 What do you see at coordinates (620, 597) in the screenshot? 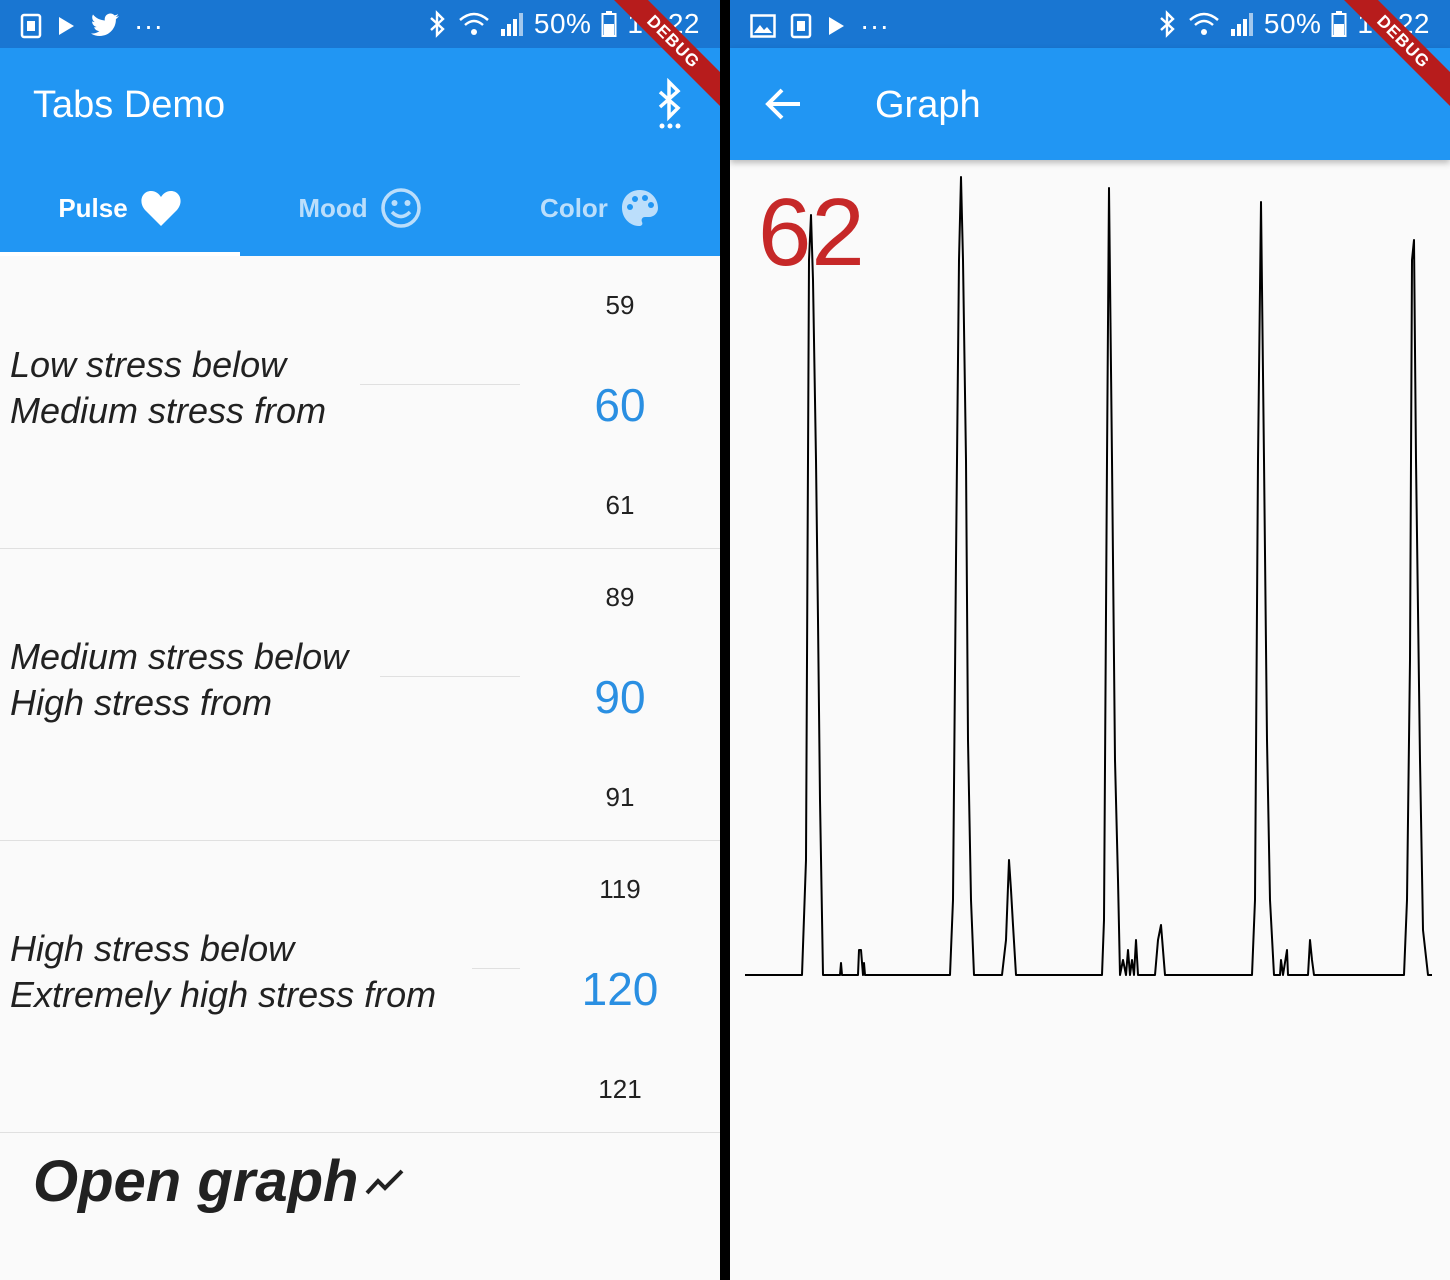
I see `picker-previous-value: 89` at bounding box center [620, 597].